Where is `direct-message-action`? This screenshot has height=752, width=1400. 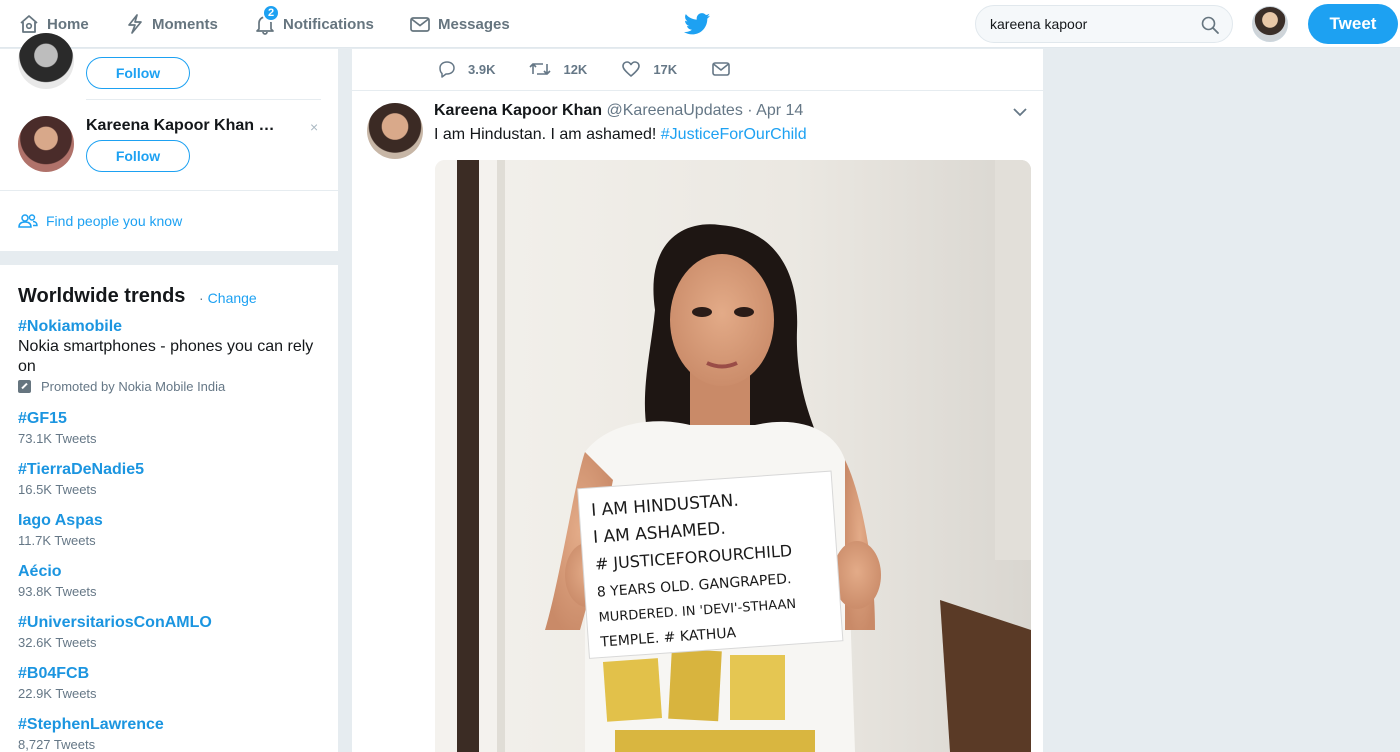 direct-message-action is located at coordinates (727, 69).